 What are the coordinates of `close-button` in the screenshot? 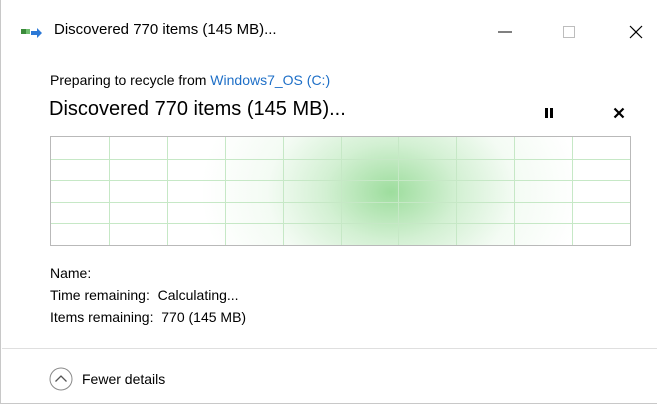 It's located at (636, 32).